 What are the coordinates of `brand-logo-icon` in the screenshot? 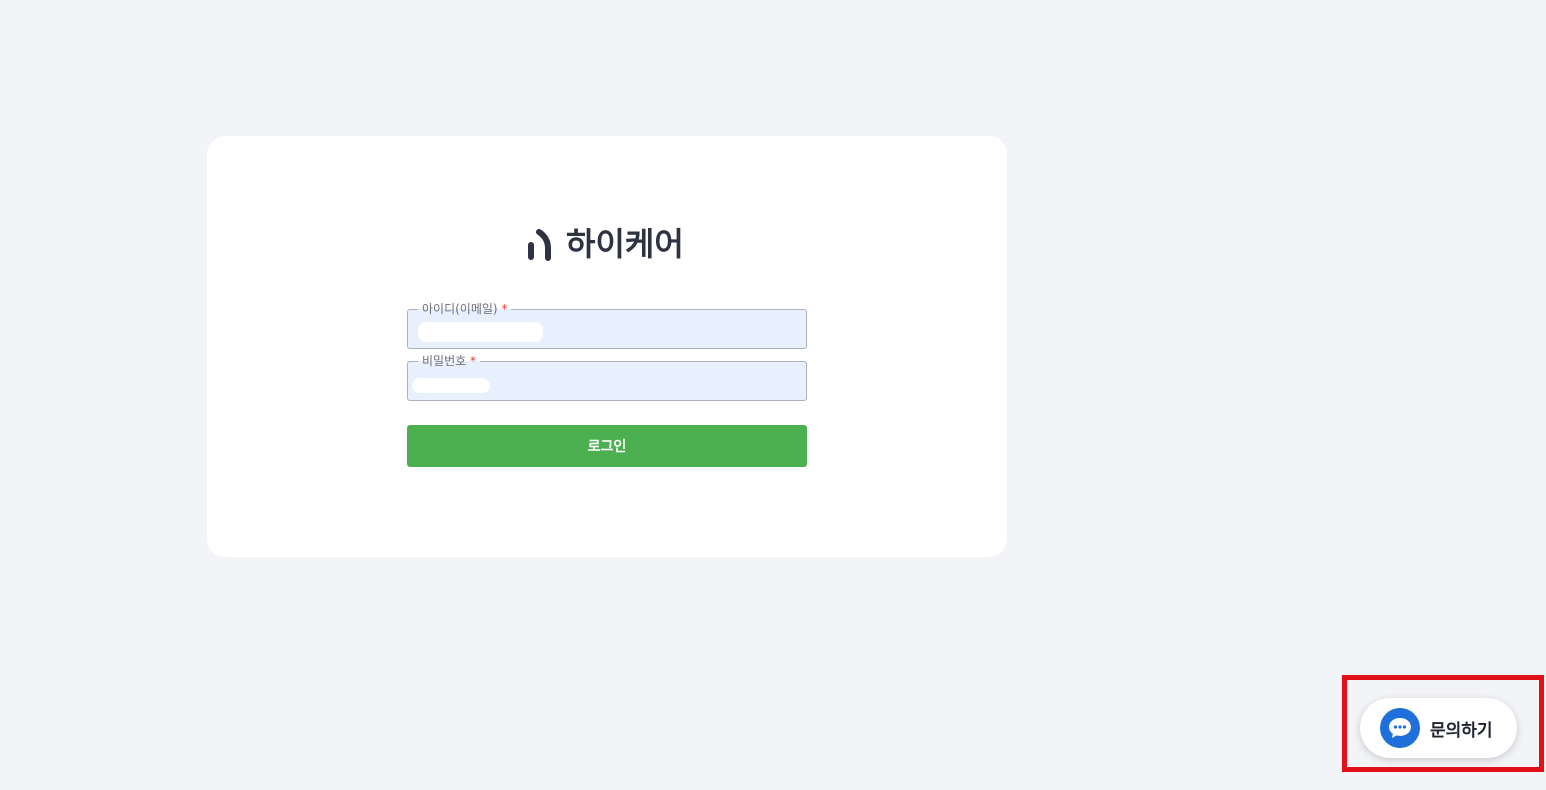 It's located at (539, 245).